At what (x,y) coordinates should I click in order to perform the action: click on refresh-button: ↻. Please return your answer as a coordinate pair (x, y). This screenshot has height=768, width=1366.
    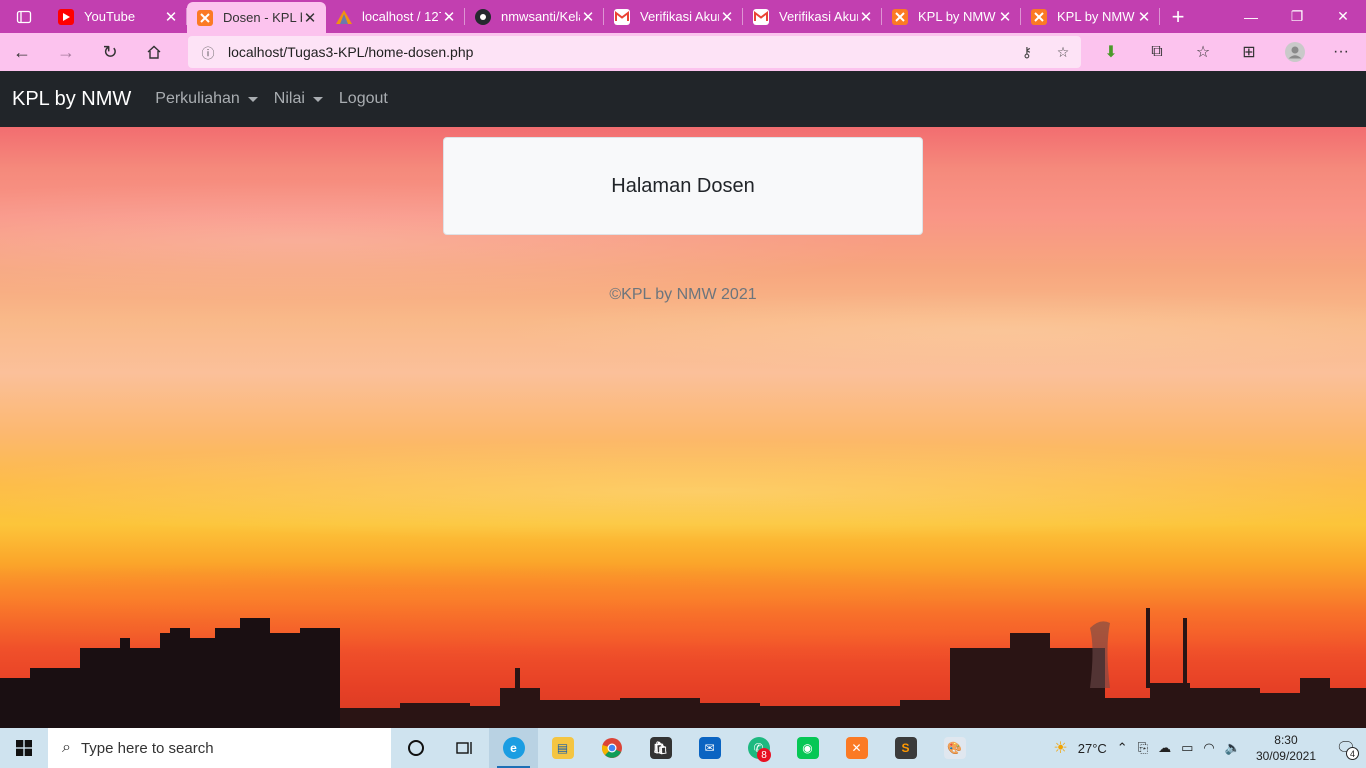
    Looking at the image, I should click on (110, 52).